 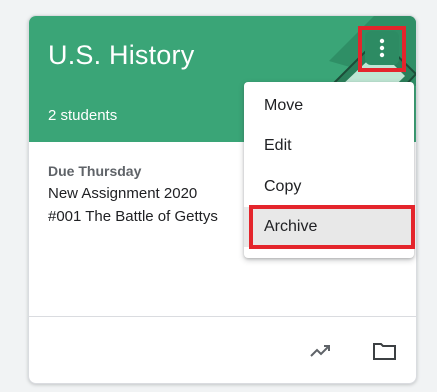 I want to click on card-divider, so click(x=222, y=316).